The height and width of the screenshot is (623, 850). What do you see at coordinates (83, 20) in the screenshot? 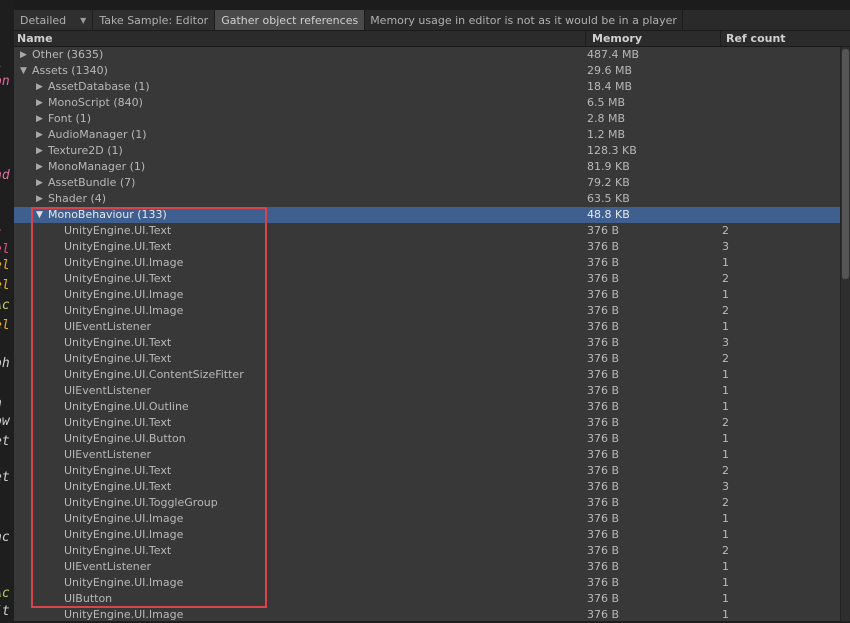
I see `chevron-down-icon: ▼` at bounding box center [83, 20].